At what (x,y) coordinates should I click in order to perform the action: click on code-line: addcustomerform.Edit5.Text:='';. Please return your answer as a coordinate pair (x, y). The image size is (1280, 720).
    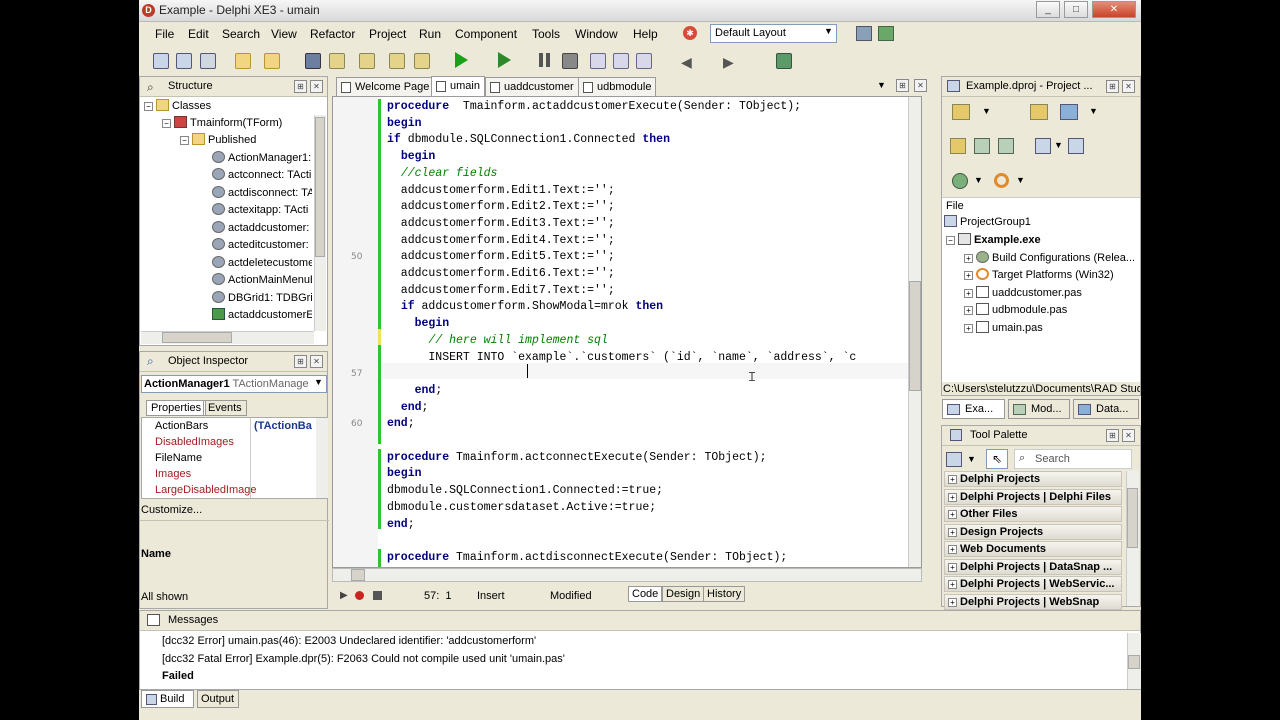
    Looking at the image, I should click on (501, 257).